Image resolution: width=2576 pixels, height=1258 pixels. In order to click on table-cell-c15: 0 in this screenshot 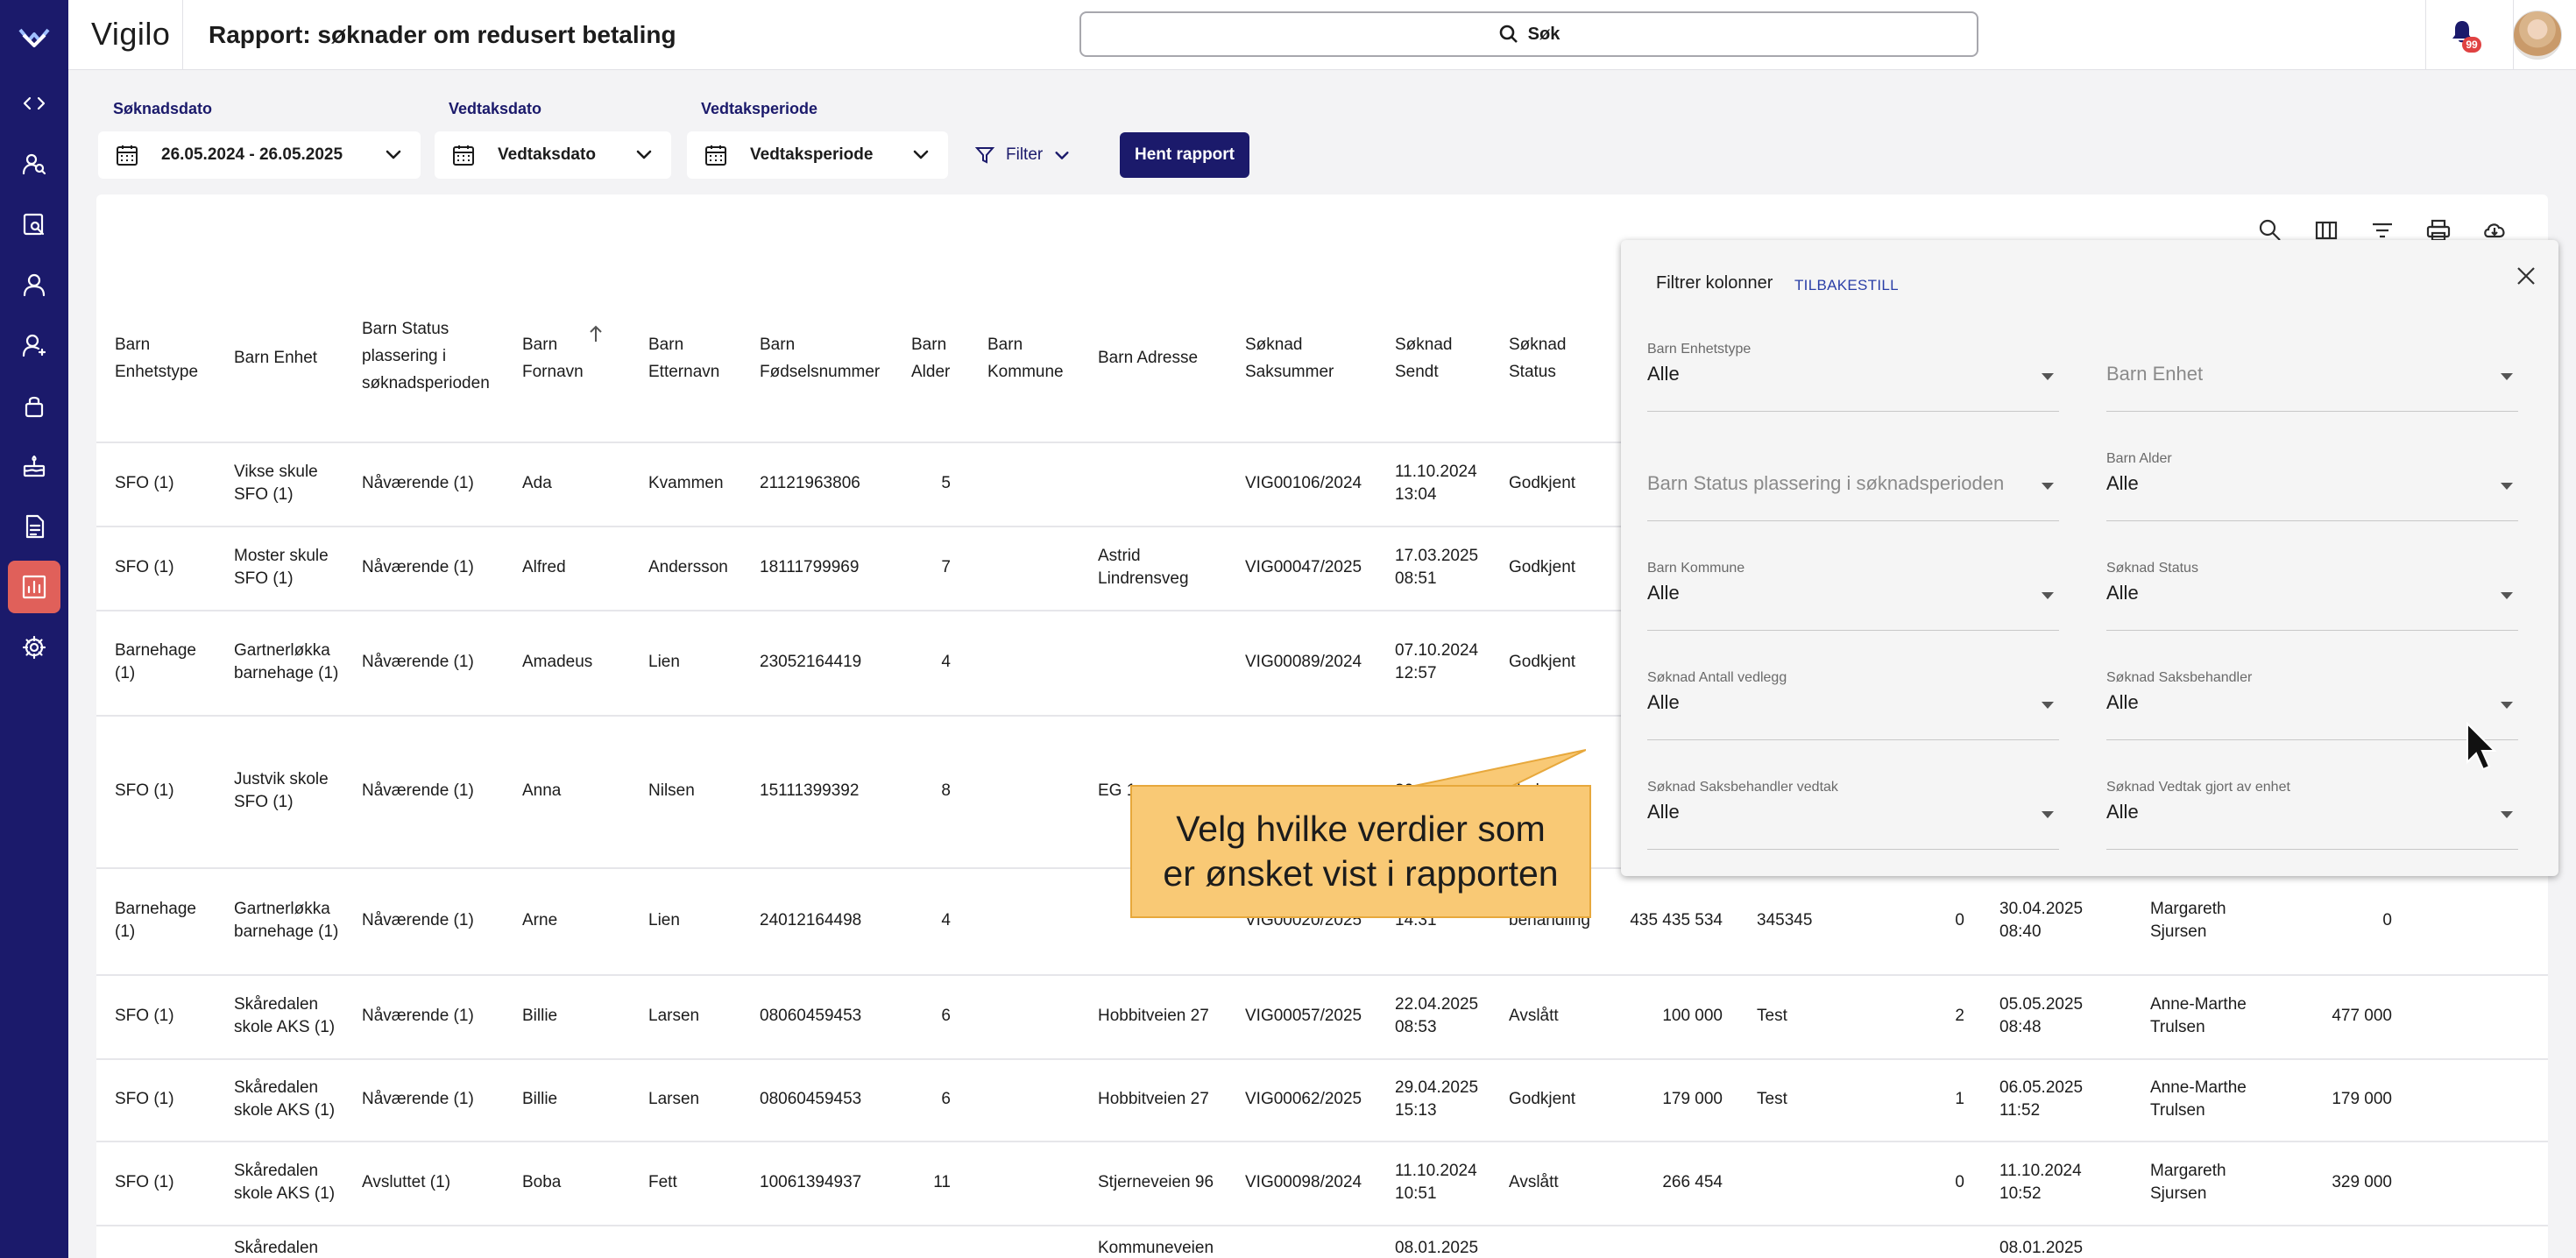, I will do `click(1959, 1182)`.